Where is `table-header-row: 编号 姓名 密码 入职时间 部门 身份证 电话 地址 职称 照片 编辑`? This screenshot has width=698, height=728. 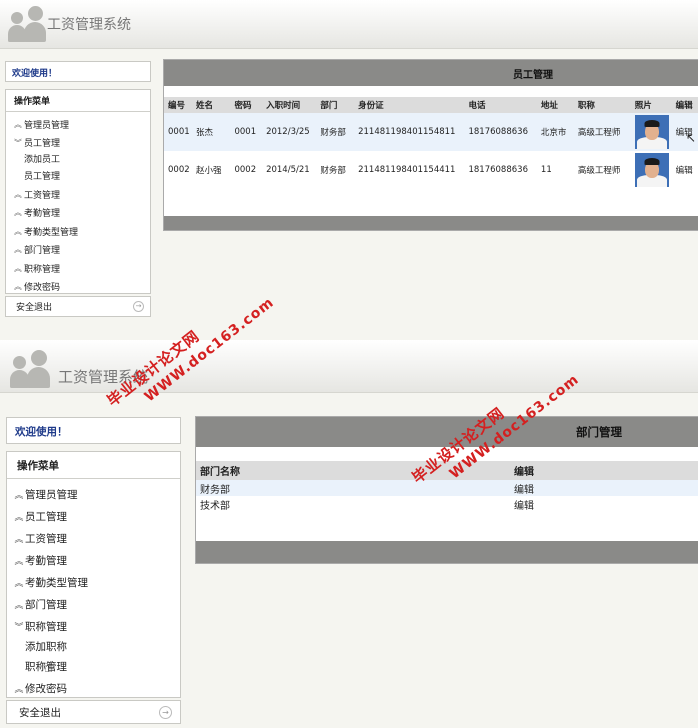 table-header-row: 编号 姓名 密码 入职时间 部门 身份证 电话 地址 职称 照片 编辑 is located at coordinates (431, 105).